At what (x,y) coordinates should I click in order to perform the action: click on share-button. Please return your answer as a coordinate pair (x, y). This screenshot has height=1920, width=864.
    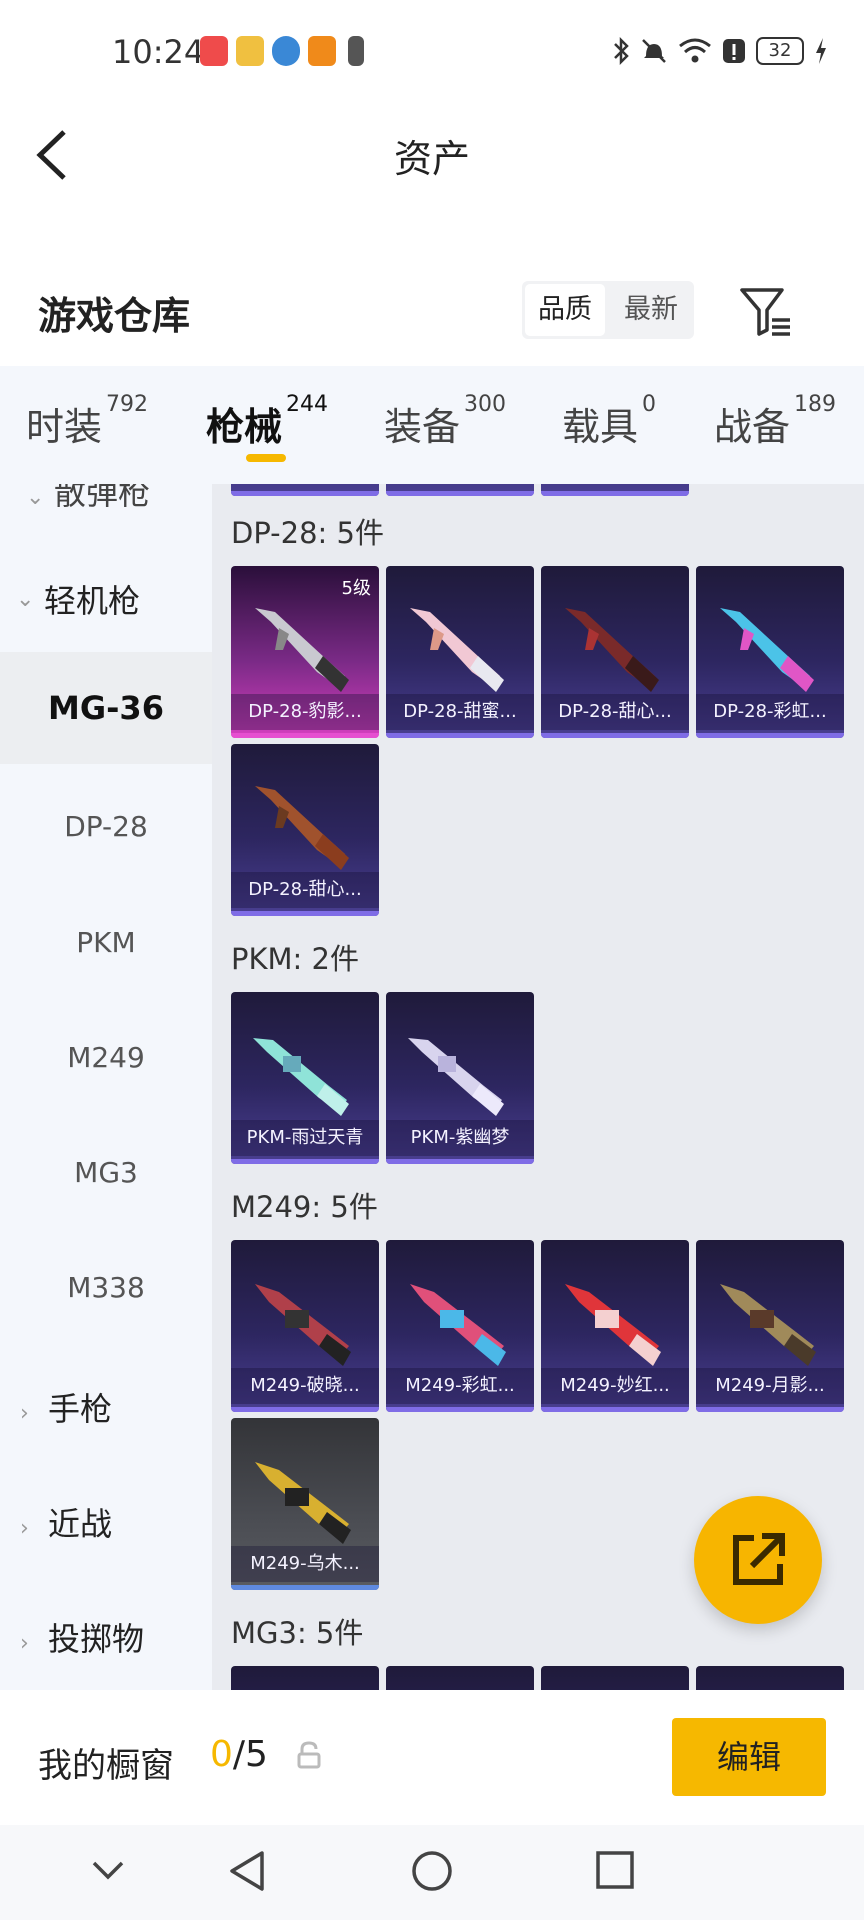
    Looking at the image, I should click on (758, 1560).